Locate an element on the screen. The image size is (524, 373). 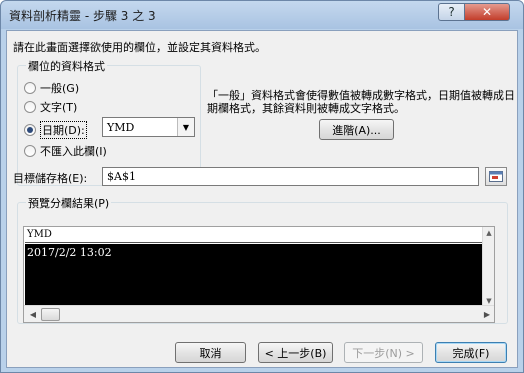
finish-button-label: 完成(F) is located at coordinates (471, 353).